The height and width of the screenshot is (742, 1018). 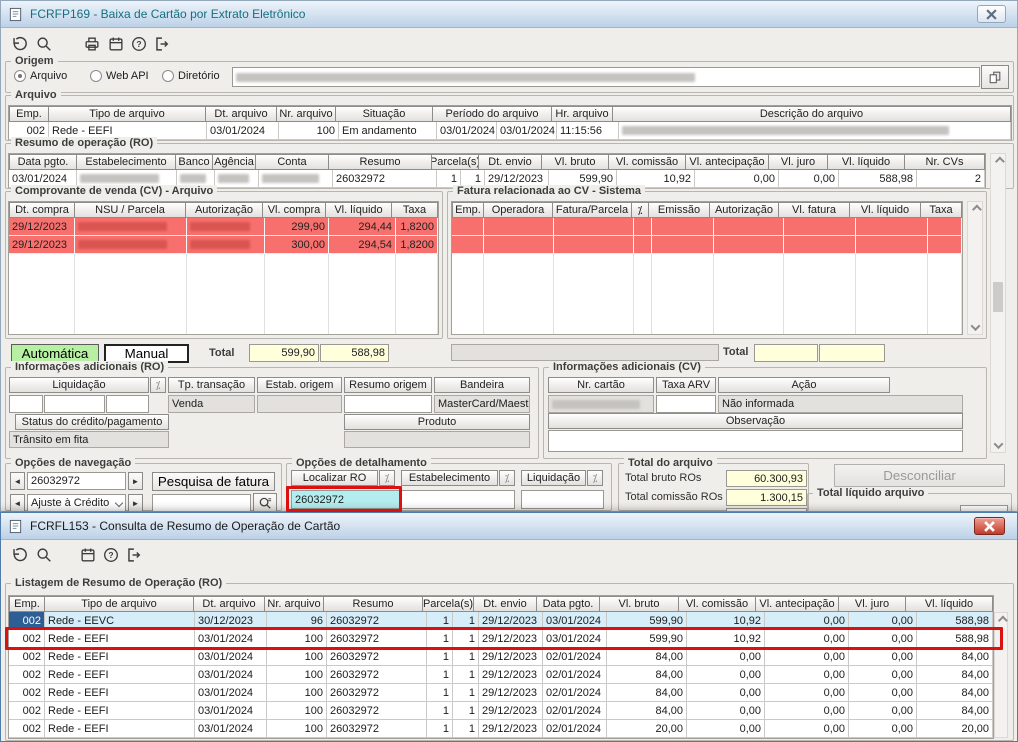 I want to click on cell: 300,00, so click(x=297, y=245).